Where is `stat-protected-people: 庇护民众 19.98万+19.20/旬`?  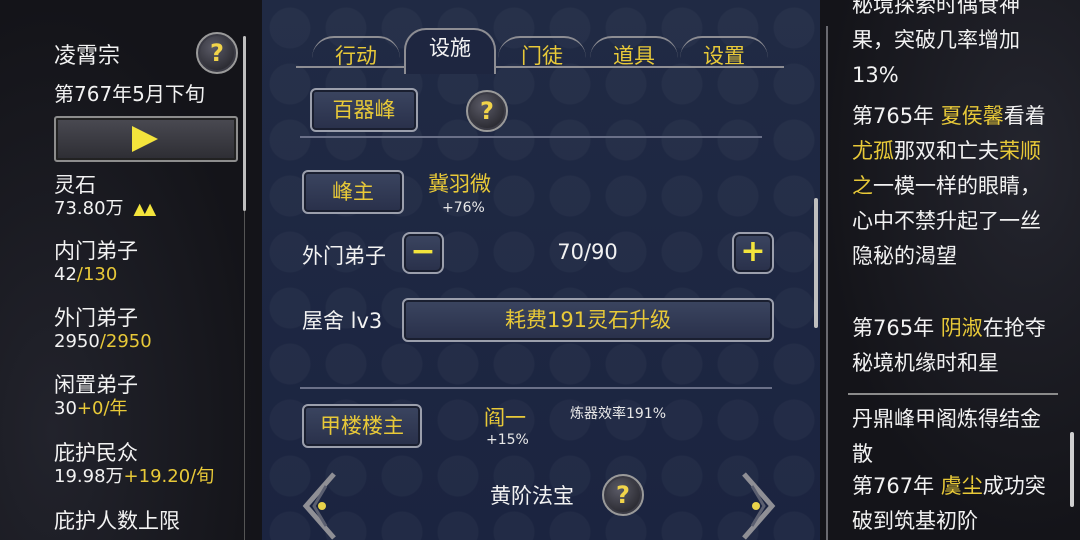
stat-protected-people: 庇护民众 19.98万+19.20/旬 is located at coordinates (134, 464).